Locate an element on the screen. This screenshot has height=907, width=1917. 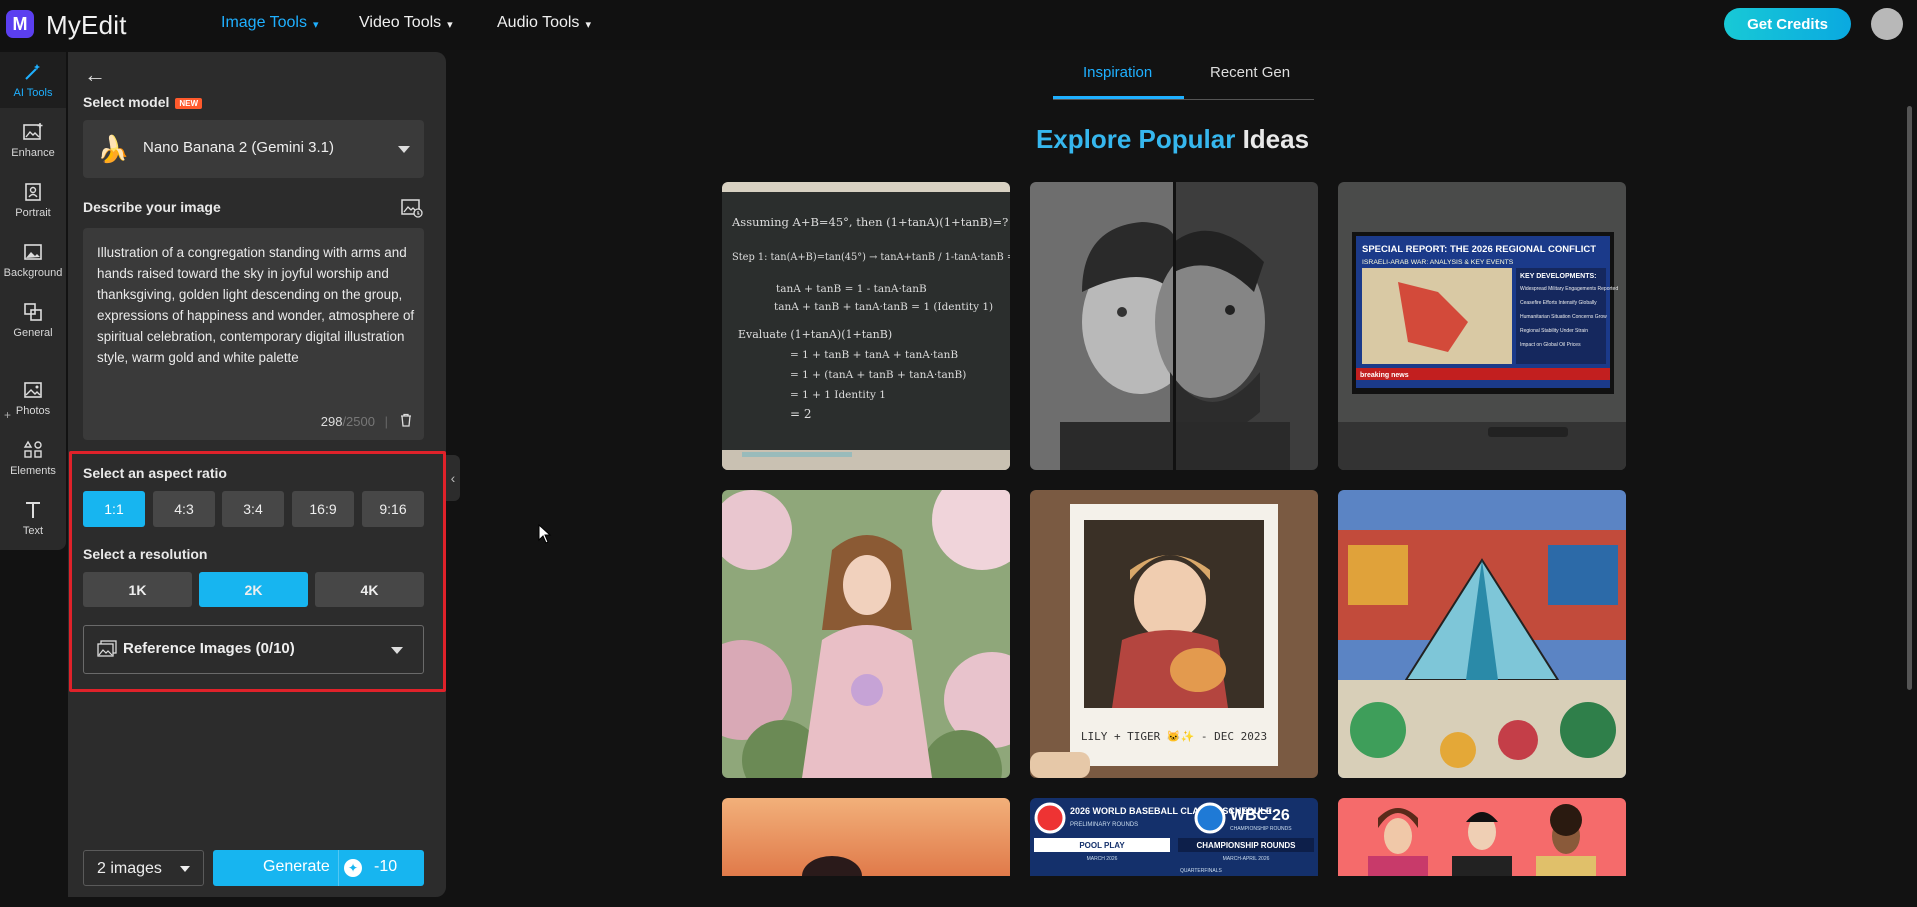
rail-item-photos: Photos is located at coordinates (33, 398).